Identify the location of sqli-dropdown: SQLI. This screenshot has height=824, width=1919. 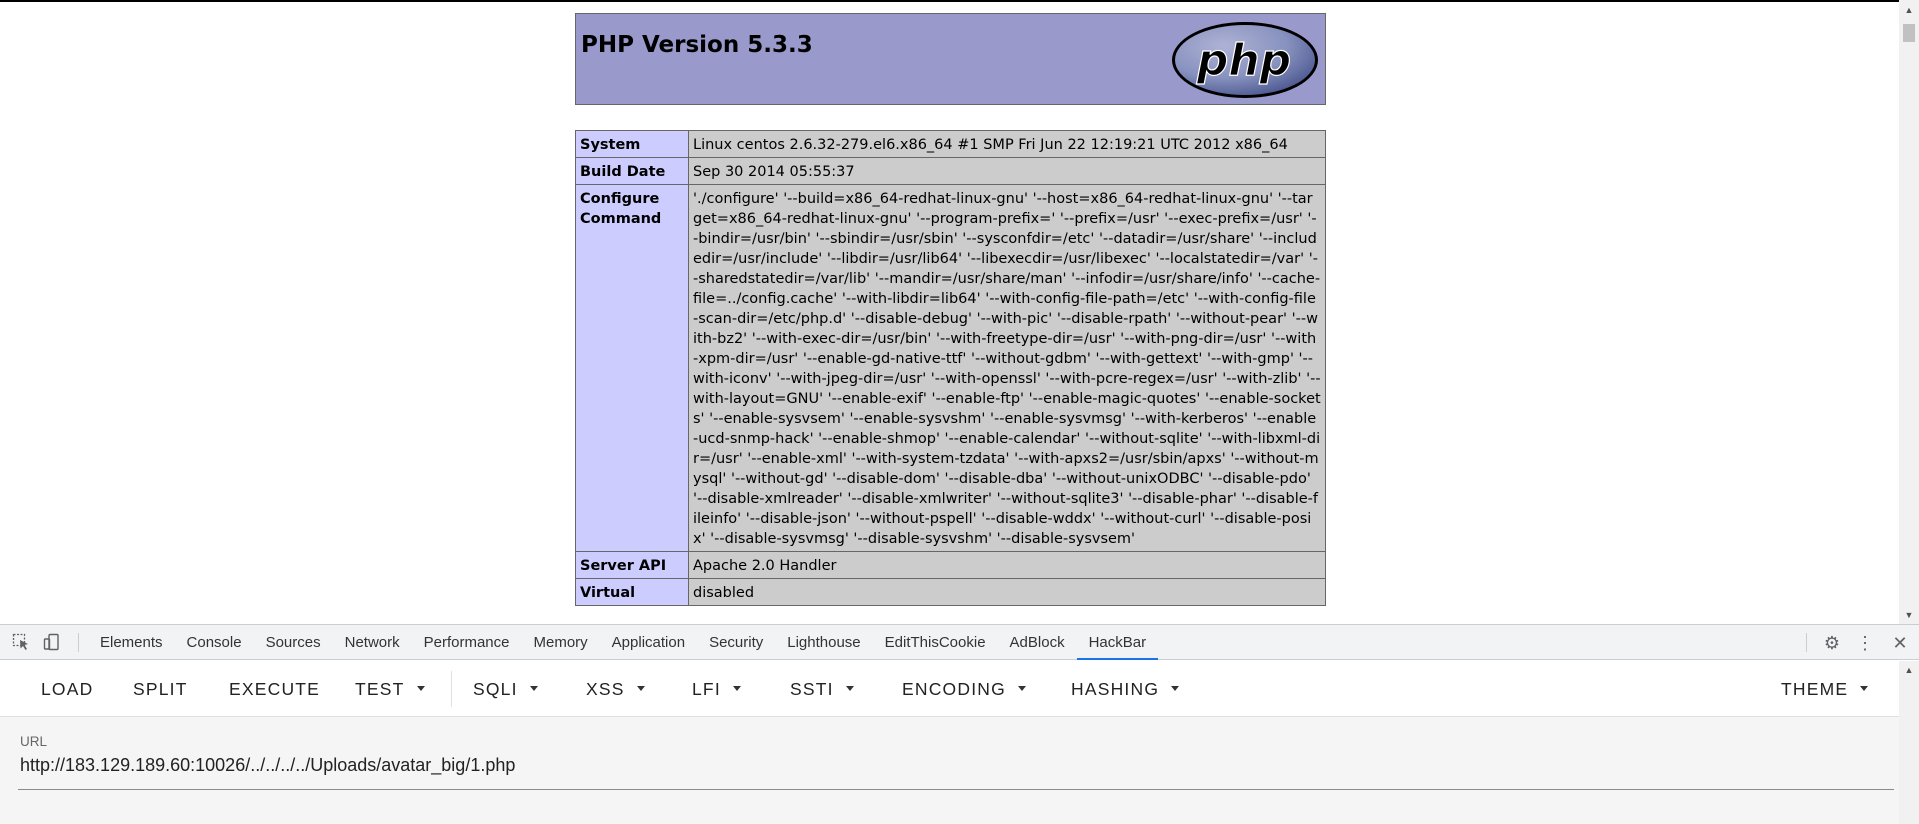
(505, 689).